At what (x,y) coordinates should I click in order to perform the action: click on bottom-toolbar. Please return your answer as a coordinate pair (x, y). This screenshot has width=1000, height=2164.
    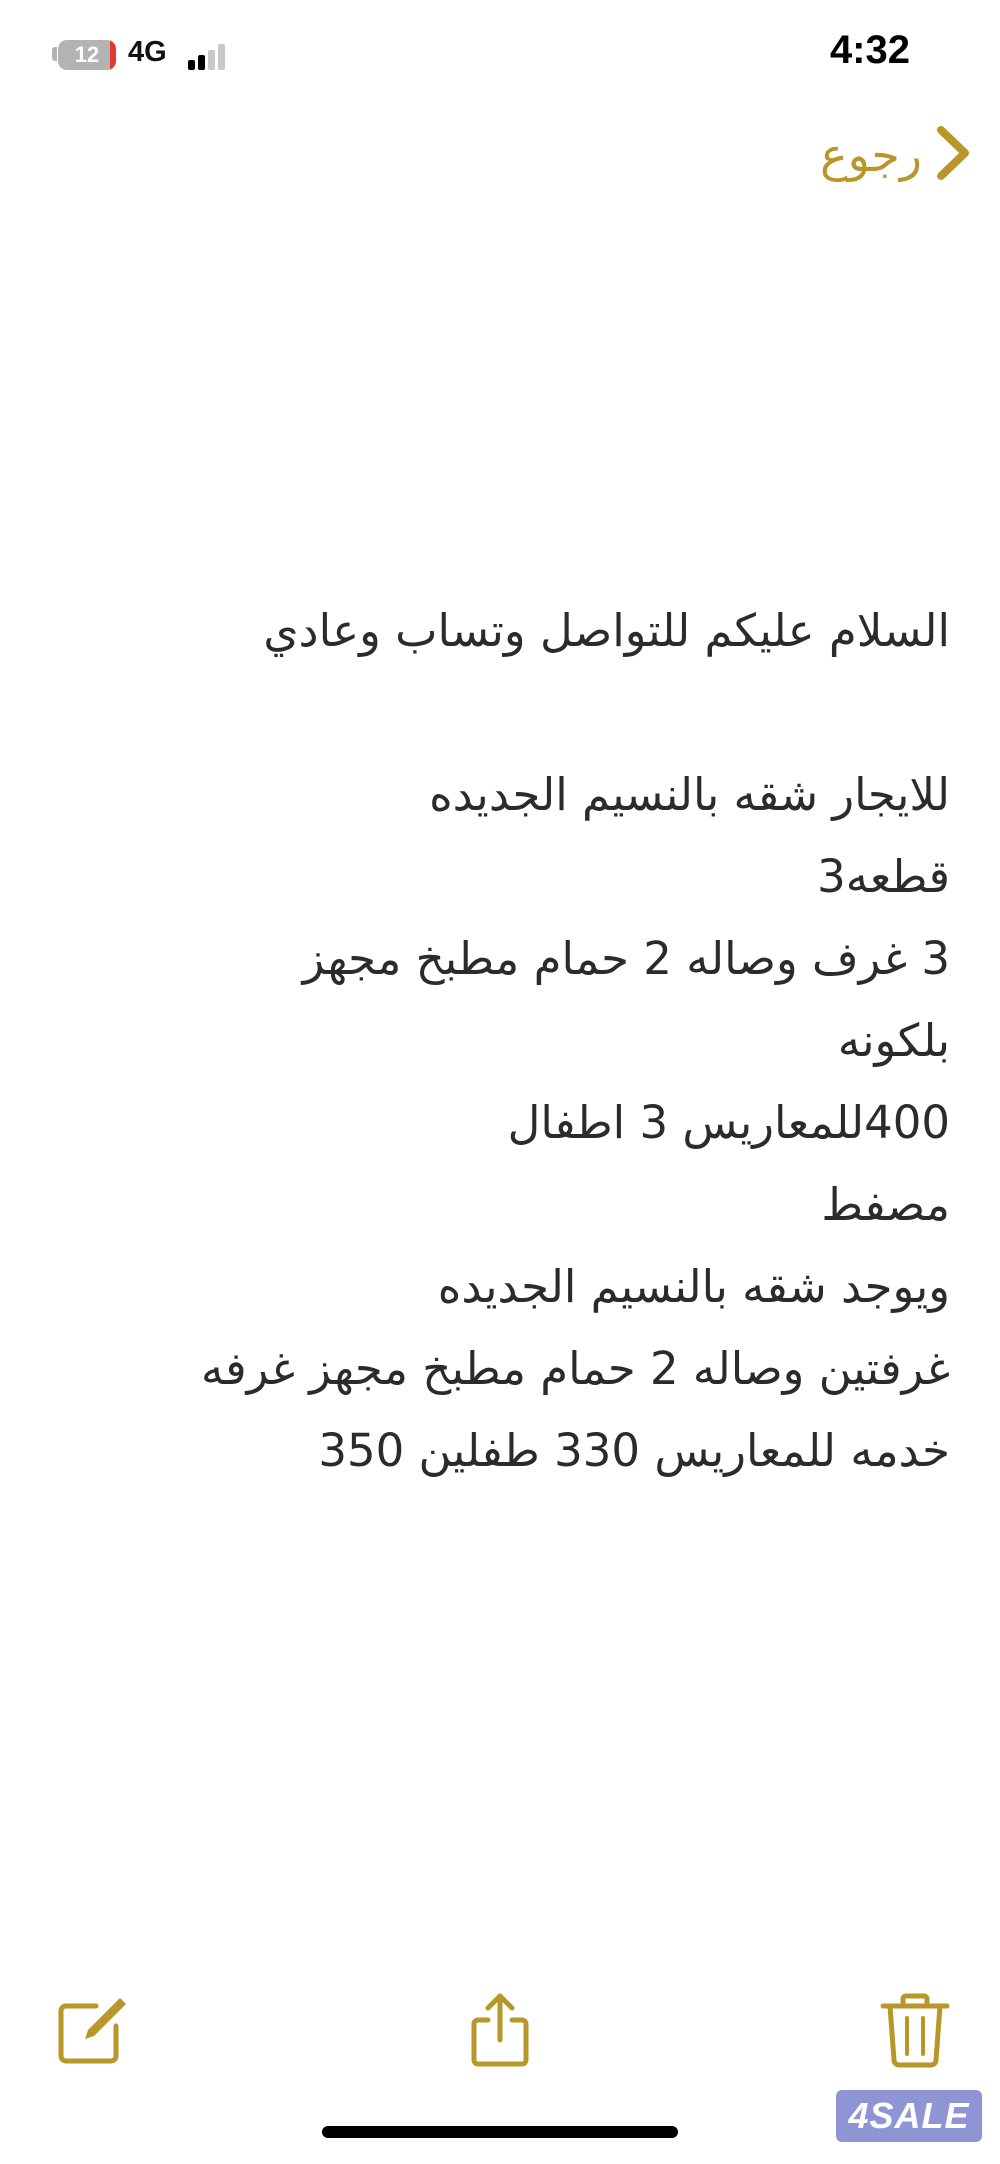
    Looking at the image, I should click on (500, 2025).